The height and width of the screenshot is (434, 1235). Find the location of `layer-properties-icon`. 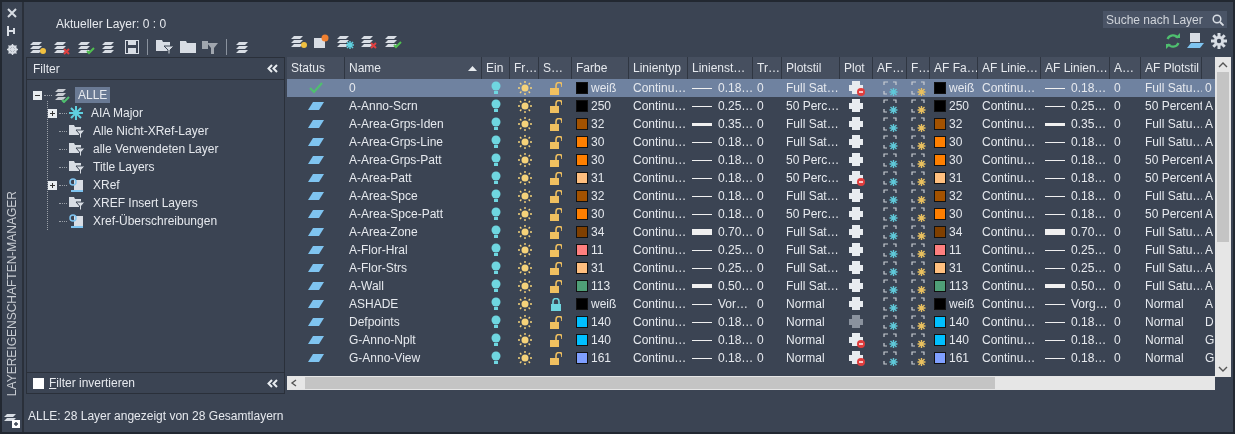

layer-properties-icon is located at coordinates (12, 420).